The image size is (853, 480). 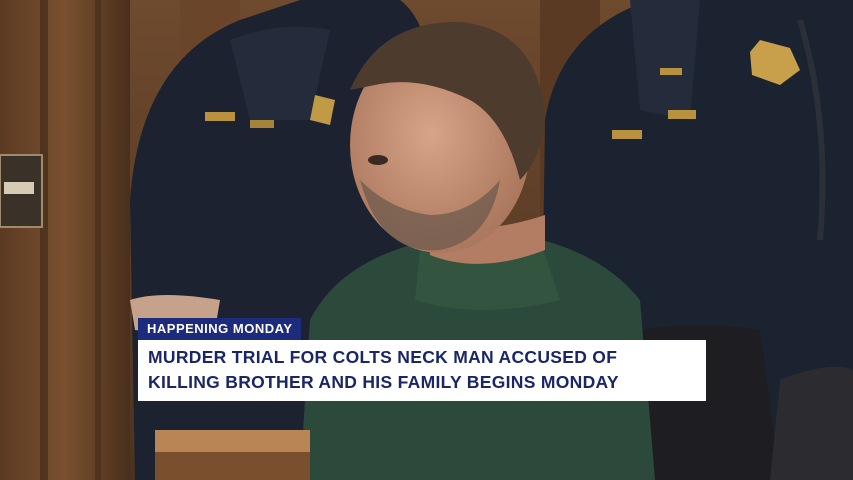 I want to click on happening-monday-tag: HAPPENING MONDAY, so click(x=220, y=329).